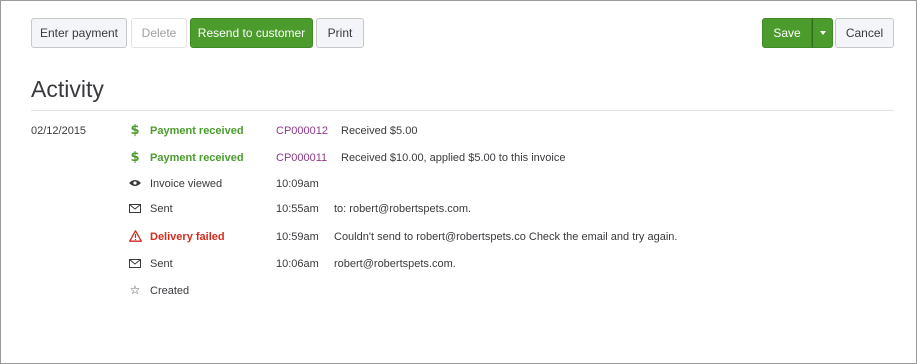 Image resolution: width=917 pixels, height=364 pixels. I want to click on save-options-dropdown, so click(822, 33).